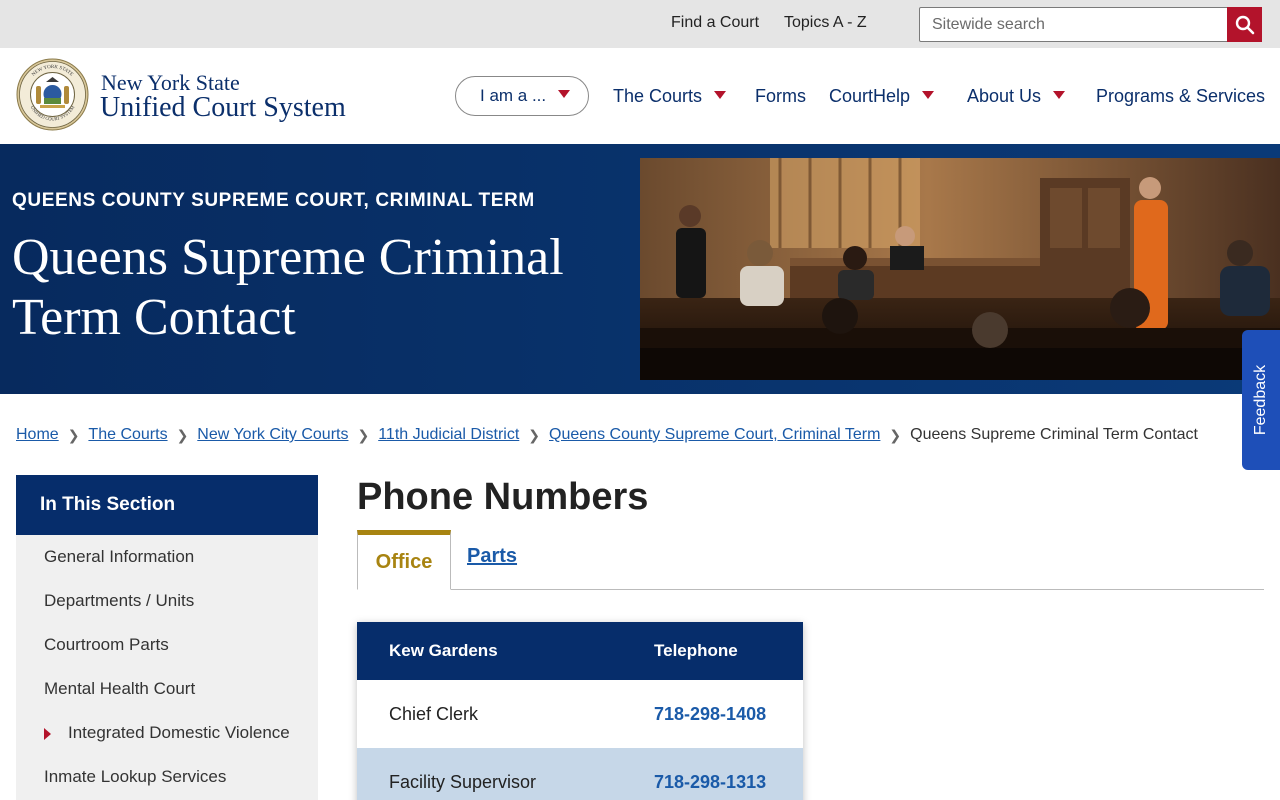 This screenshot has height=800, width=1280. Describe the element at coordinates (167, 601) in the screenshot. I see `sidebar-item-departments-units: Departments / Units` at that location.